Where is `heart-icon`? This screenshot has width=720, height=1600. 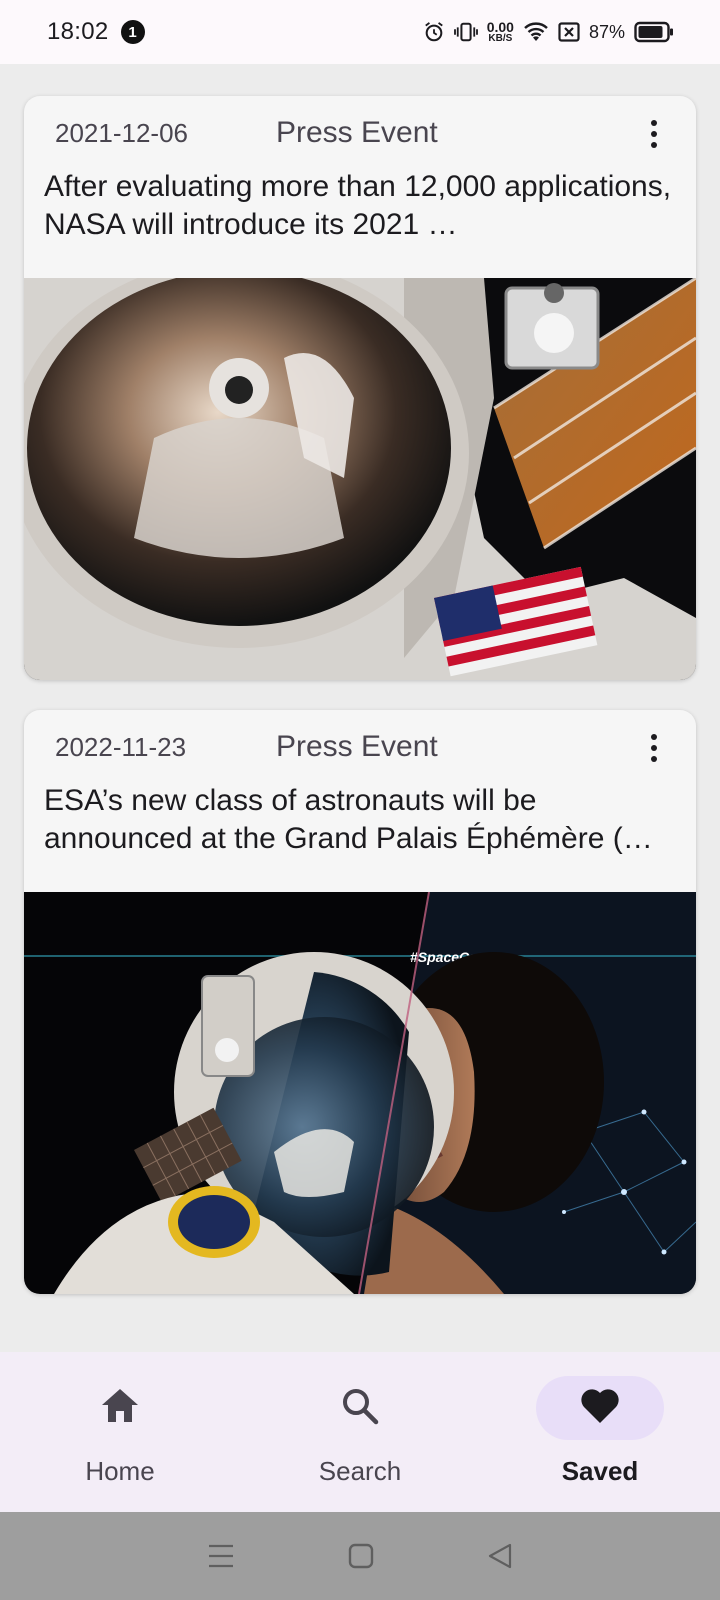 heart-icon is located at coordinates (600, 1408).